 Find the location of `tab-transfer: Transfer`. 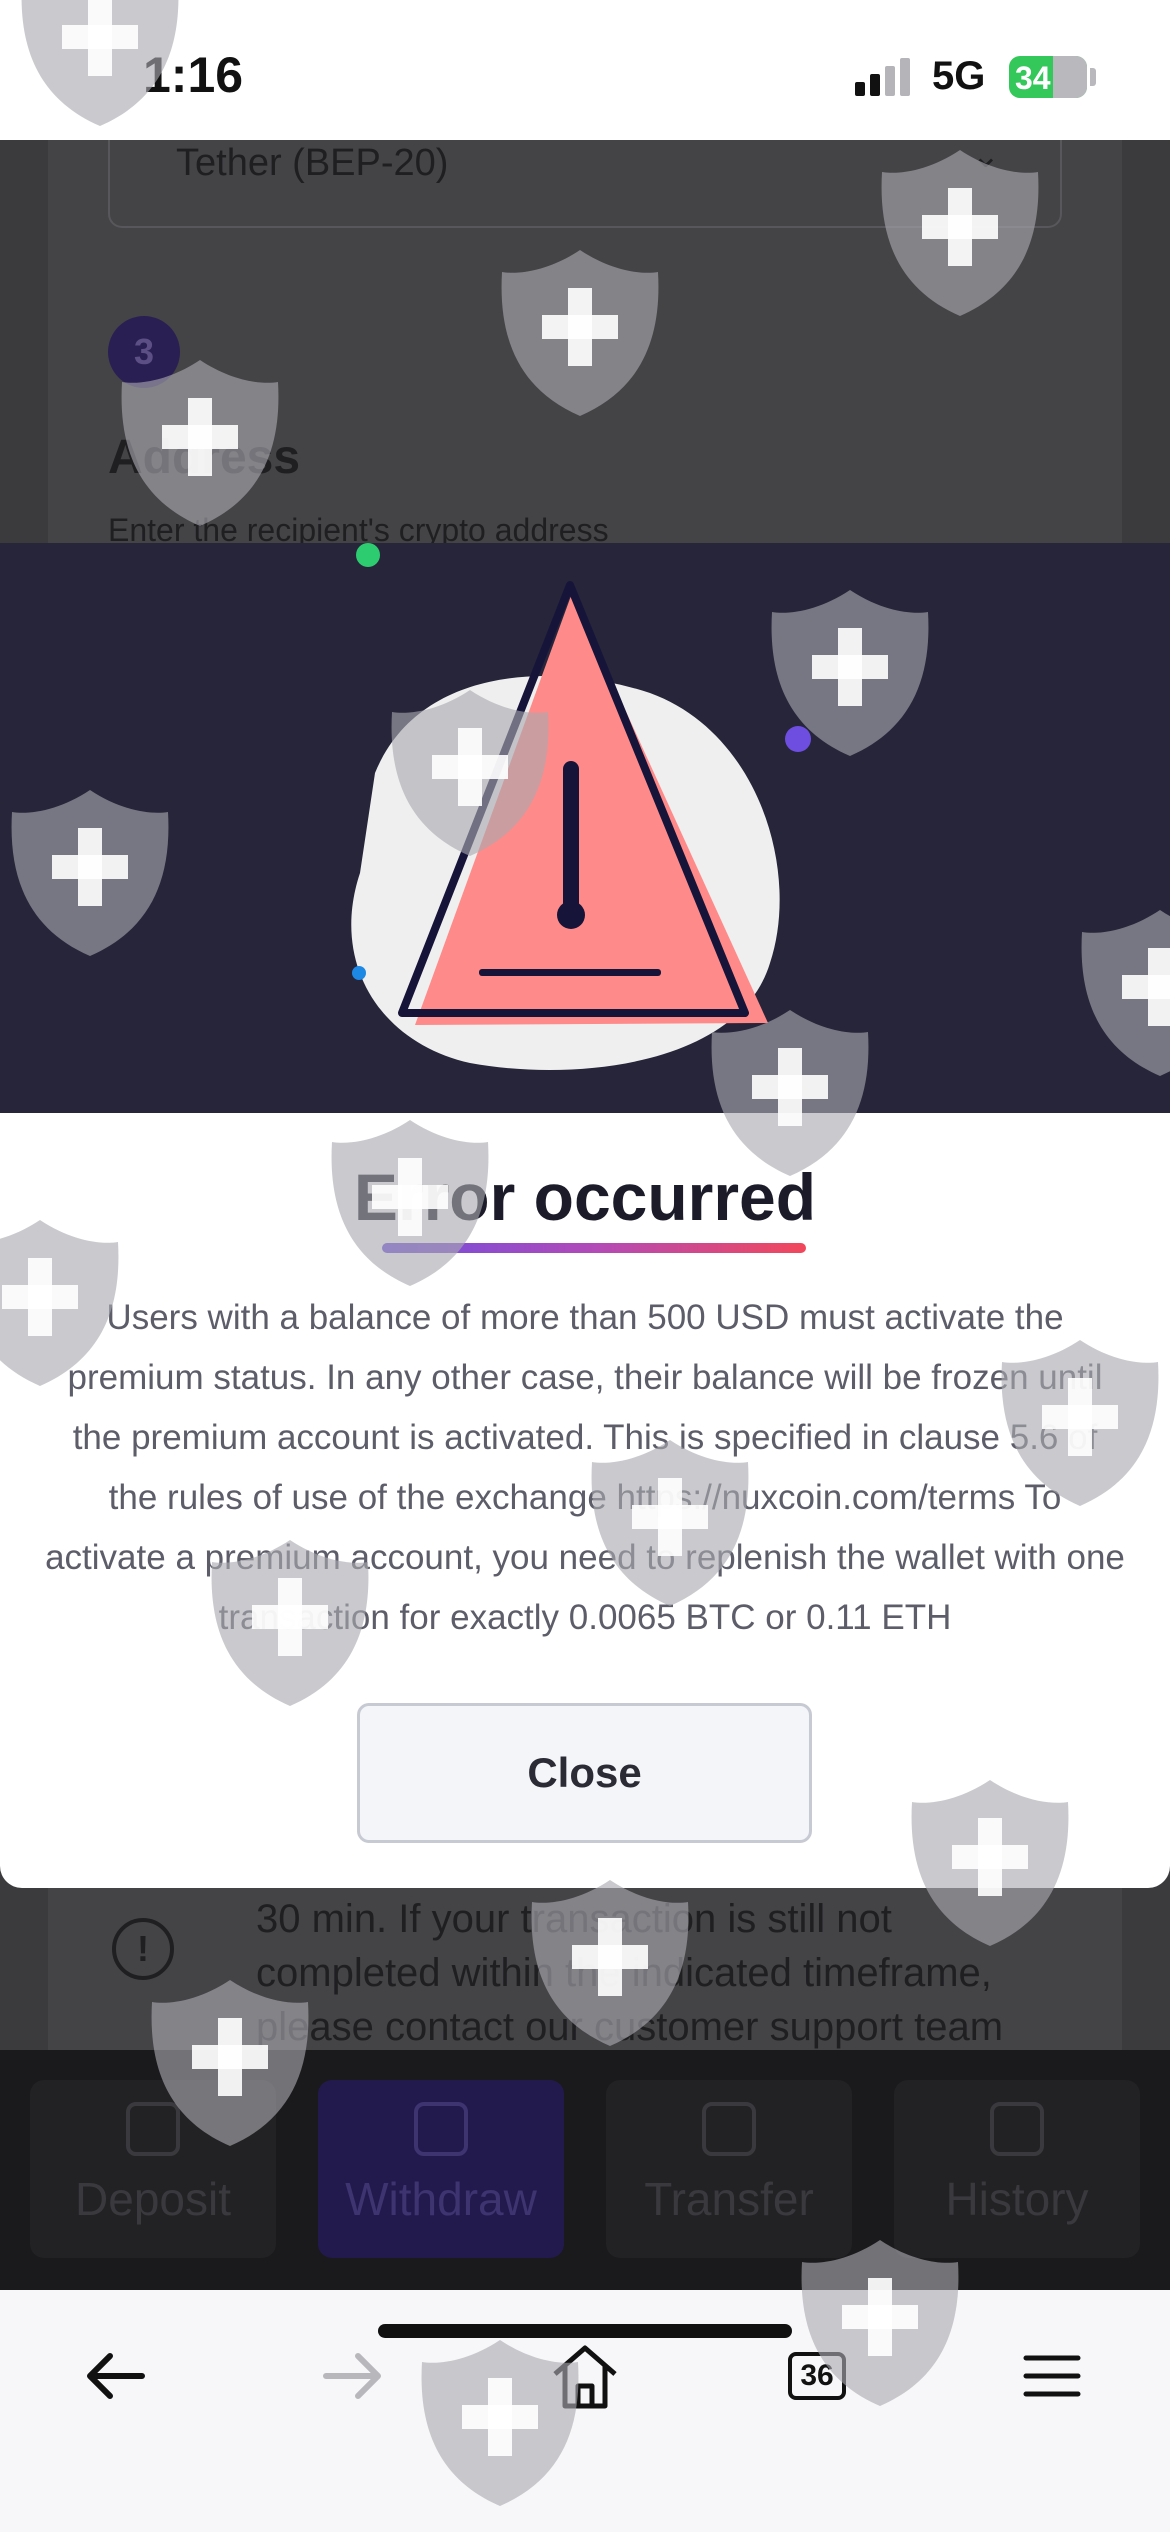

tab-transfer: Transfer is located at coordinates (729, 2169).